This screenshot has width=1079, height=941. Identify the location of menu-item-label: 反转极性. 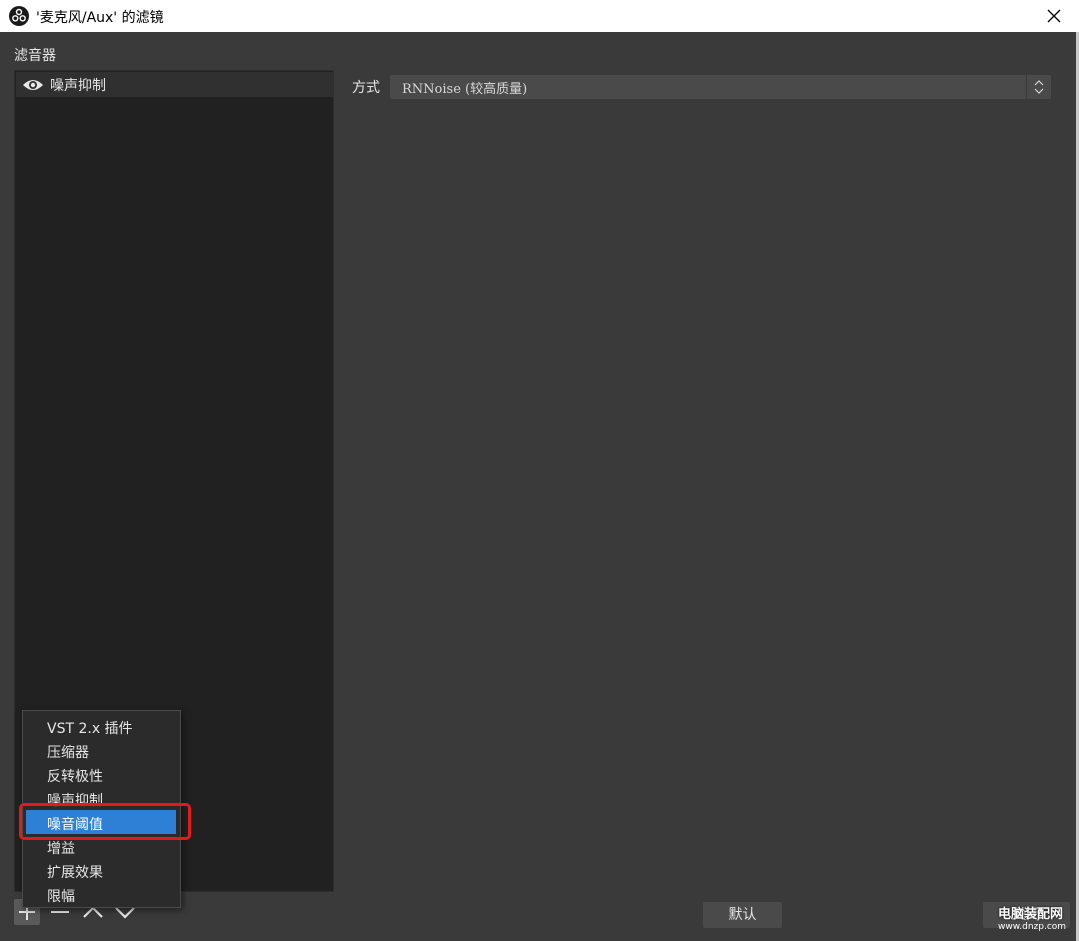
(75, 777).